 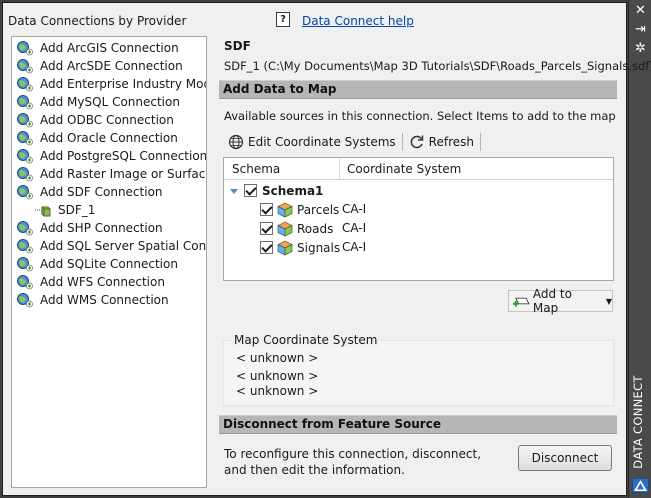 What do you see at coordinates (552, 301) in the screenshot?
I see `add-to-map-label: Add to Map` at bounding box center [552, 301].